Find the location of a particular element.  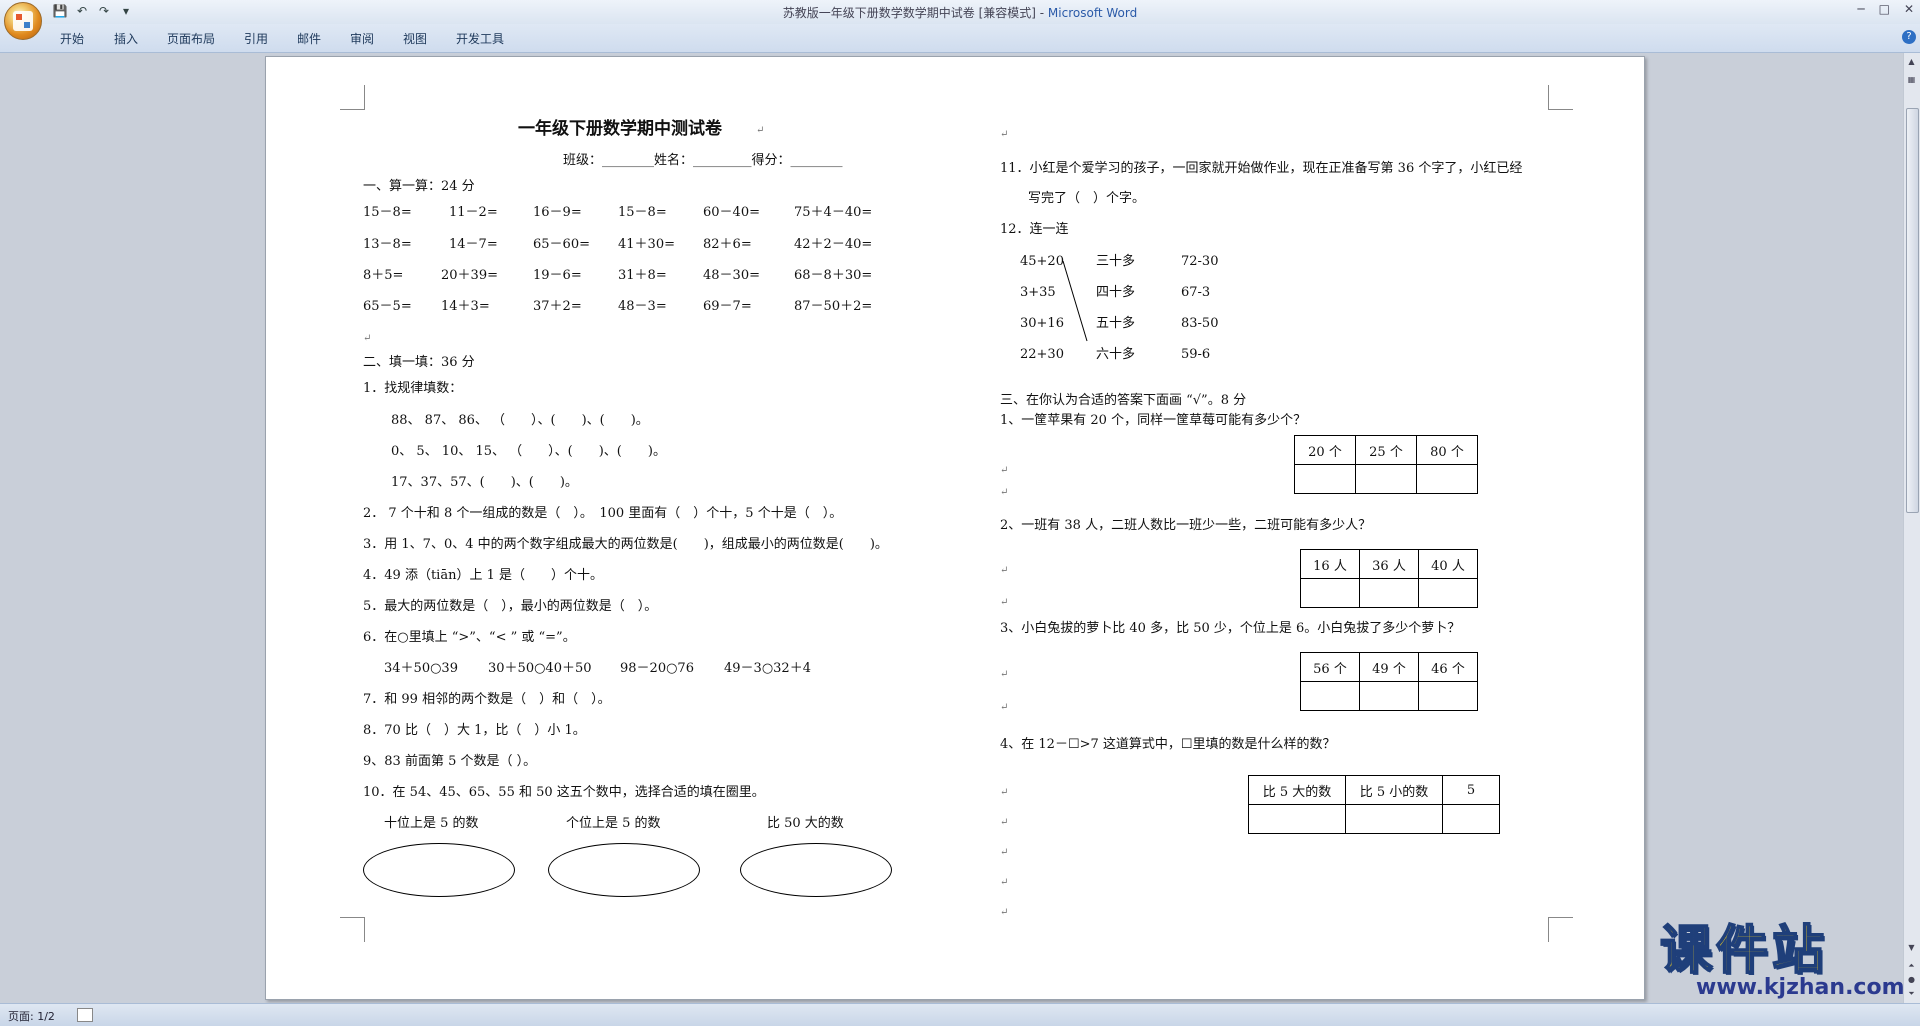

document-title: 苏教版一年级下册数学数学期中试卷 [兼容模式] - is located at coordinates (915, 13).